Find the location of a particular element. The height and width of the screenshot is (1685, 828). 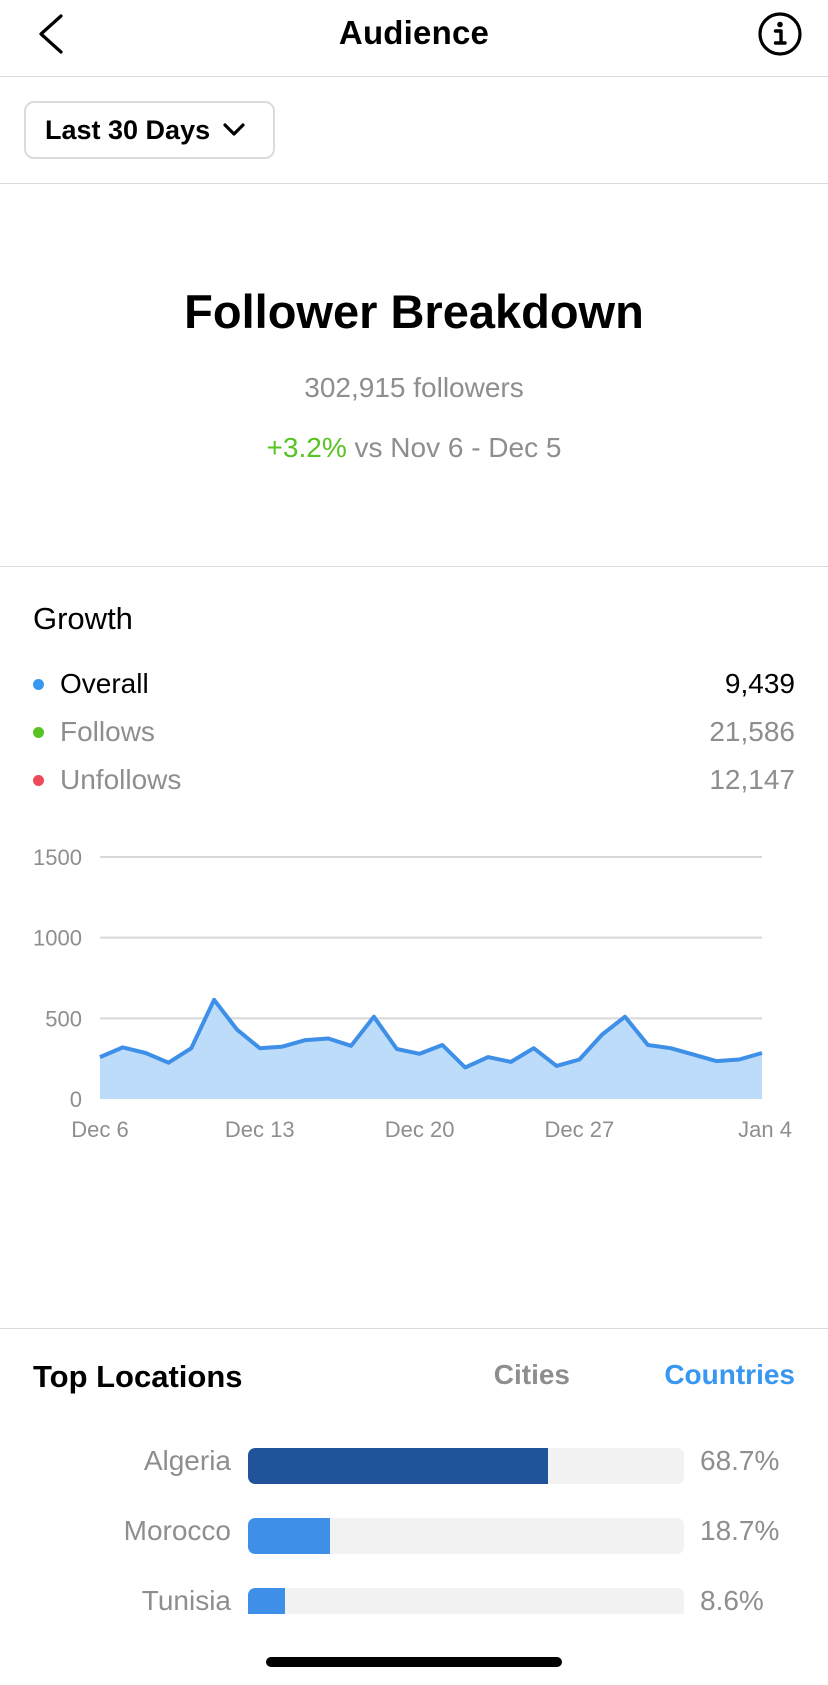

follower-change: +3.2% vs Nov 6 - Dec 5 is located at coordinates (414, 448).